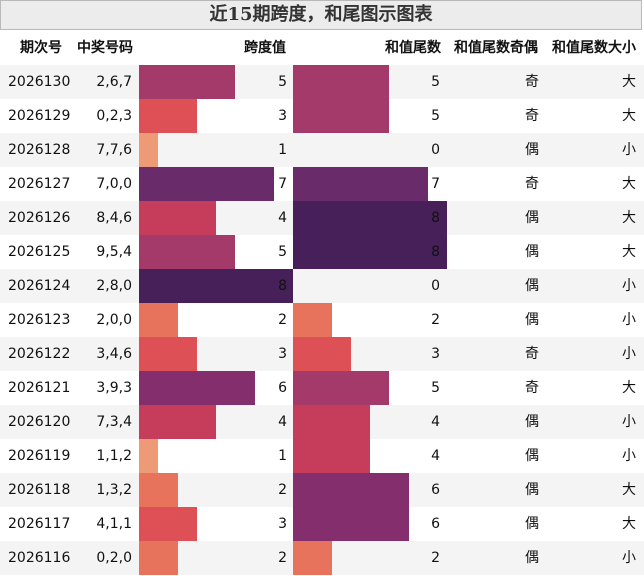 The width and height of the screenshot is (644, 576). Describe the element at coordinates (39, 116) in the screenshot. I see `period-cell: 2026129` at that location.